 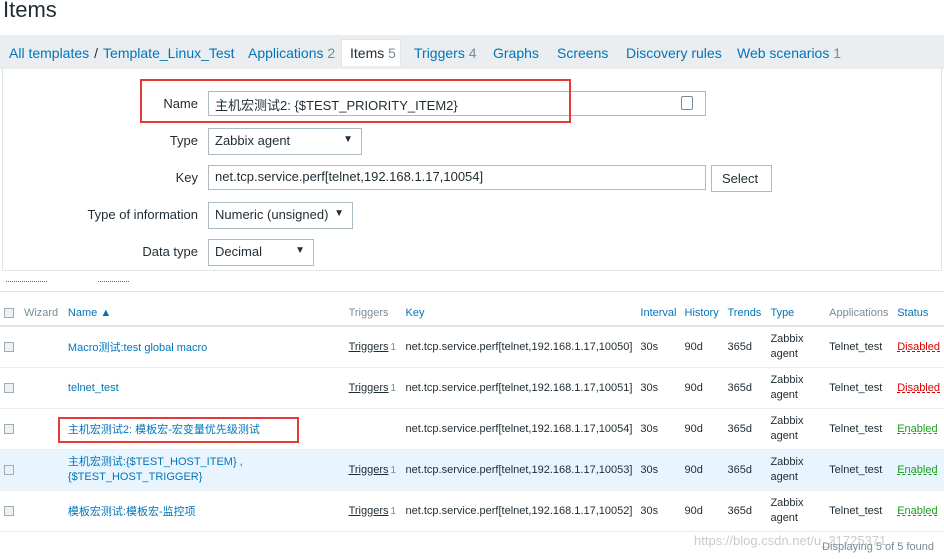 I want to click on header-history-sort: History, so click(x=702, y=314).